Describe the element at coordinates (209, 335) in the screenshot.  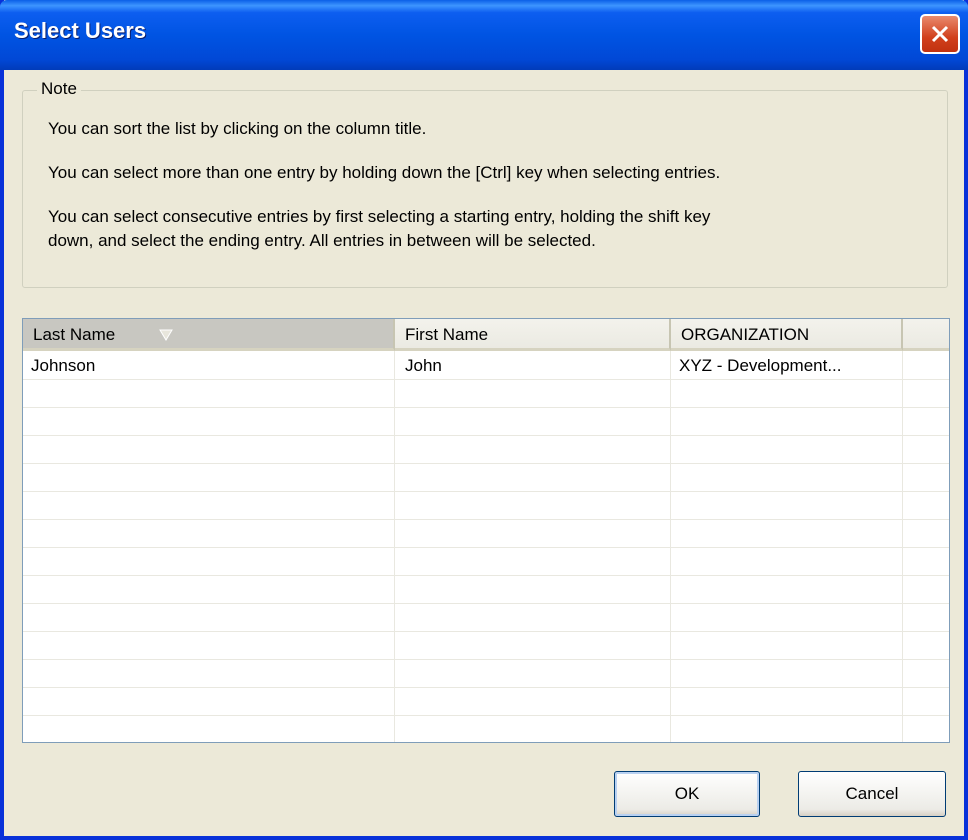
I see `column-header-last-name: Last Name` at that location.